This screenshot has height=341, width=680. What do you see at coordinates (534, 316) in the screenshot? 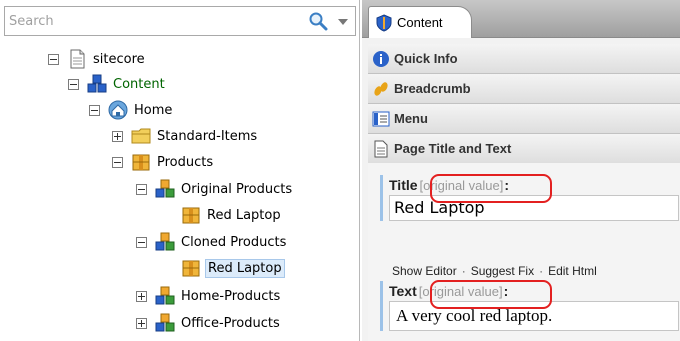
I see `text-field: A very cool red laptop.` at bounding box center [534, 316].